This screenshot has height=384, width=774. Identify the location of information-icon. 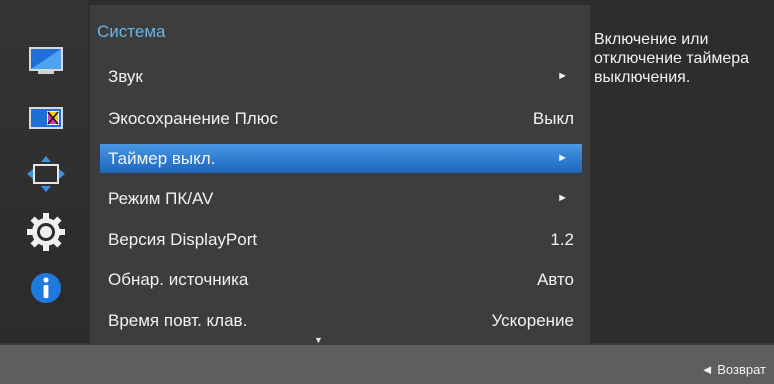
(46, 288).